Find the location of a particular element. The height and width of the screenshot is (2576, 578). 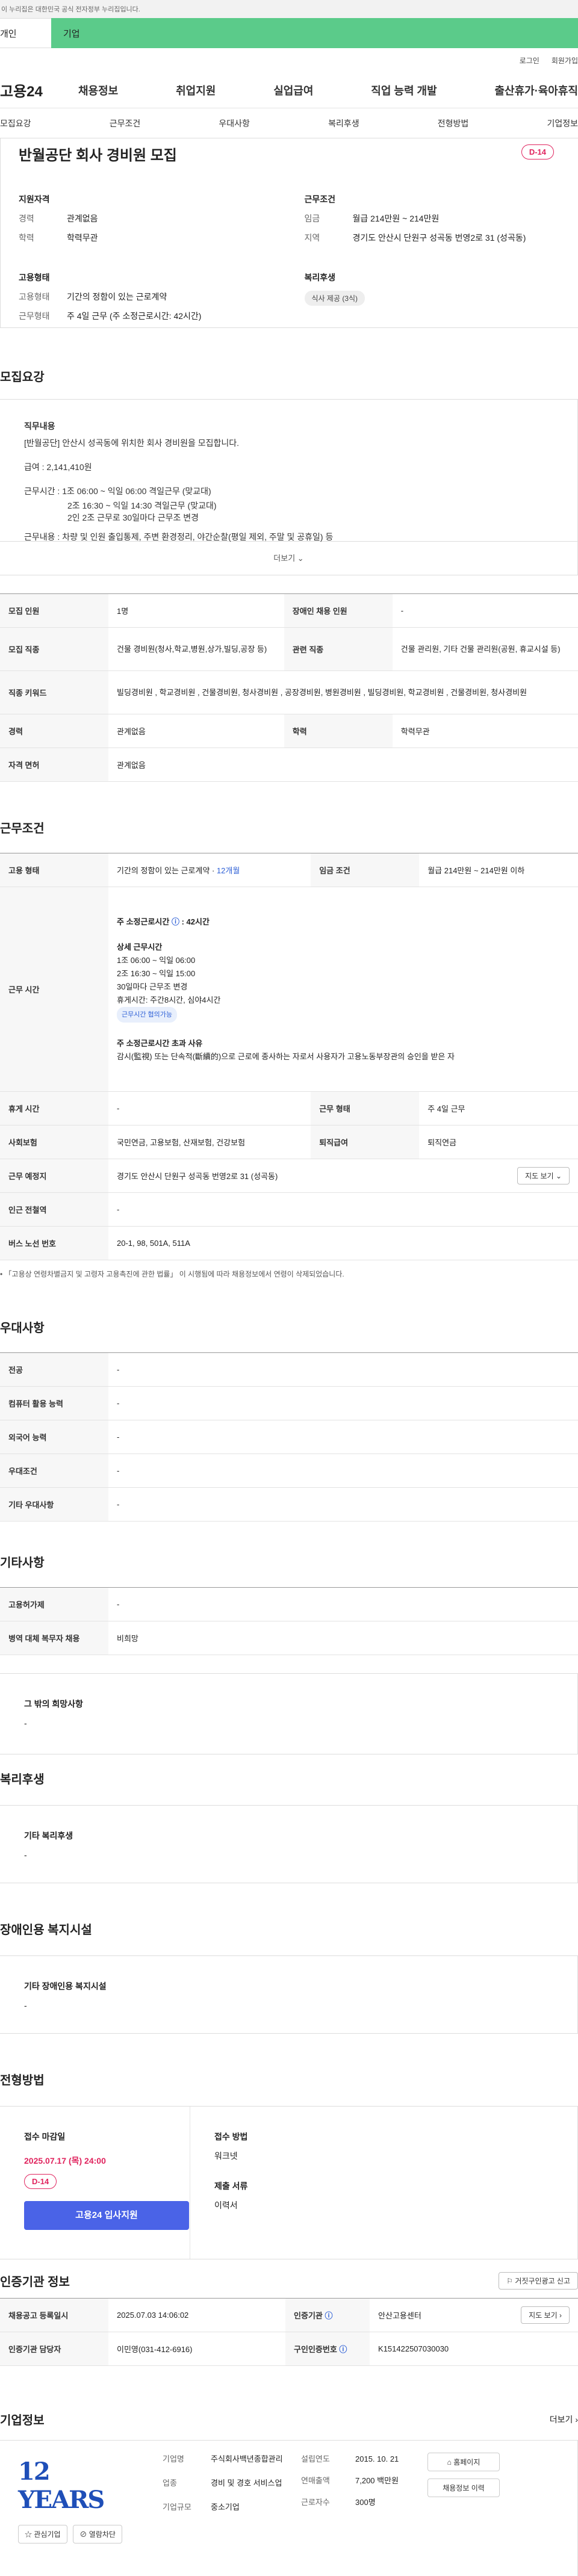

dday-badge: D-14 is located at coordinates (537, 152).